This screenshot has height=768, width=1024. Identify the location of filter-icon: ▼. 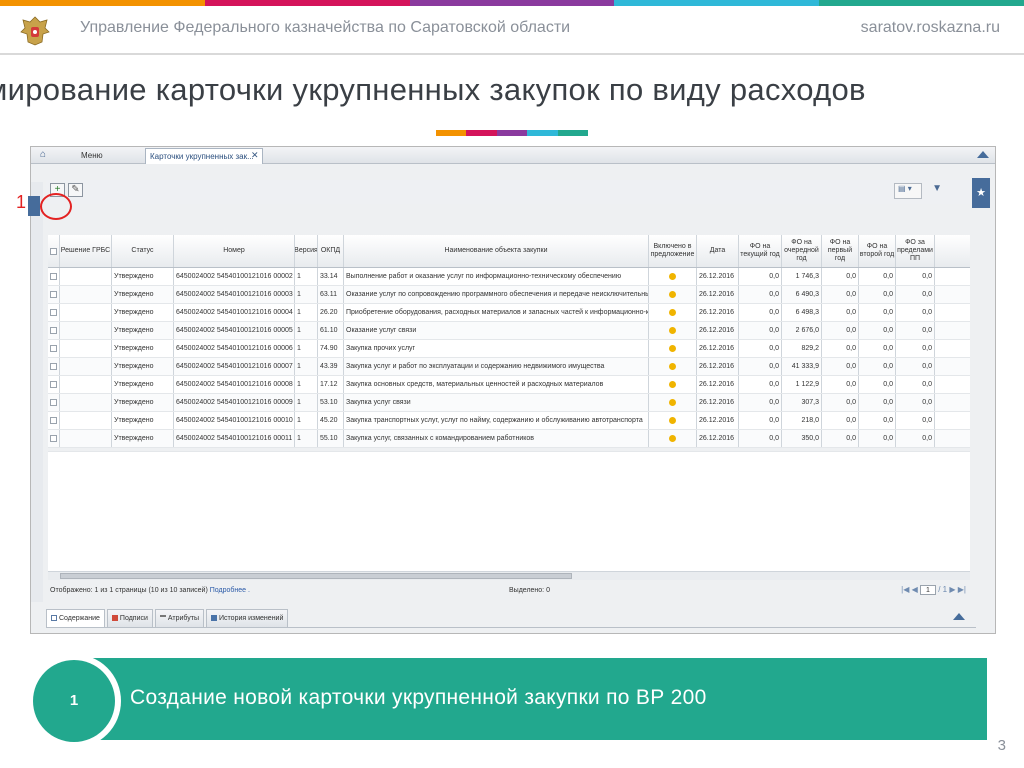
(937, 188).